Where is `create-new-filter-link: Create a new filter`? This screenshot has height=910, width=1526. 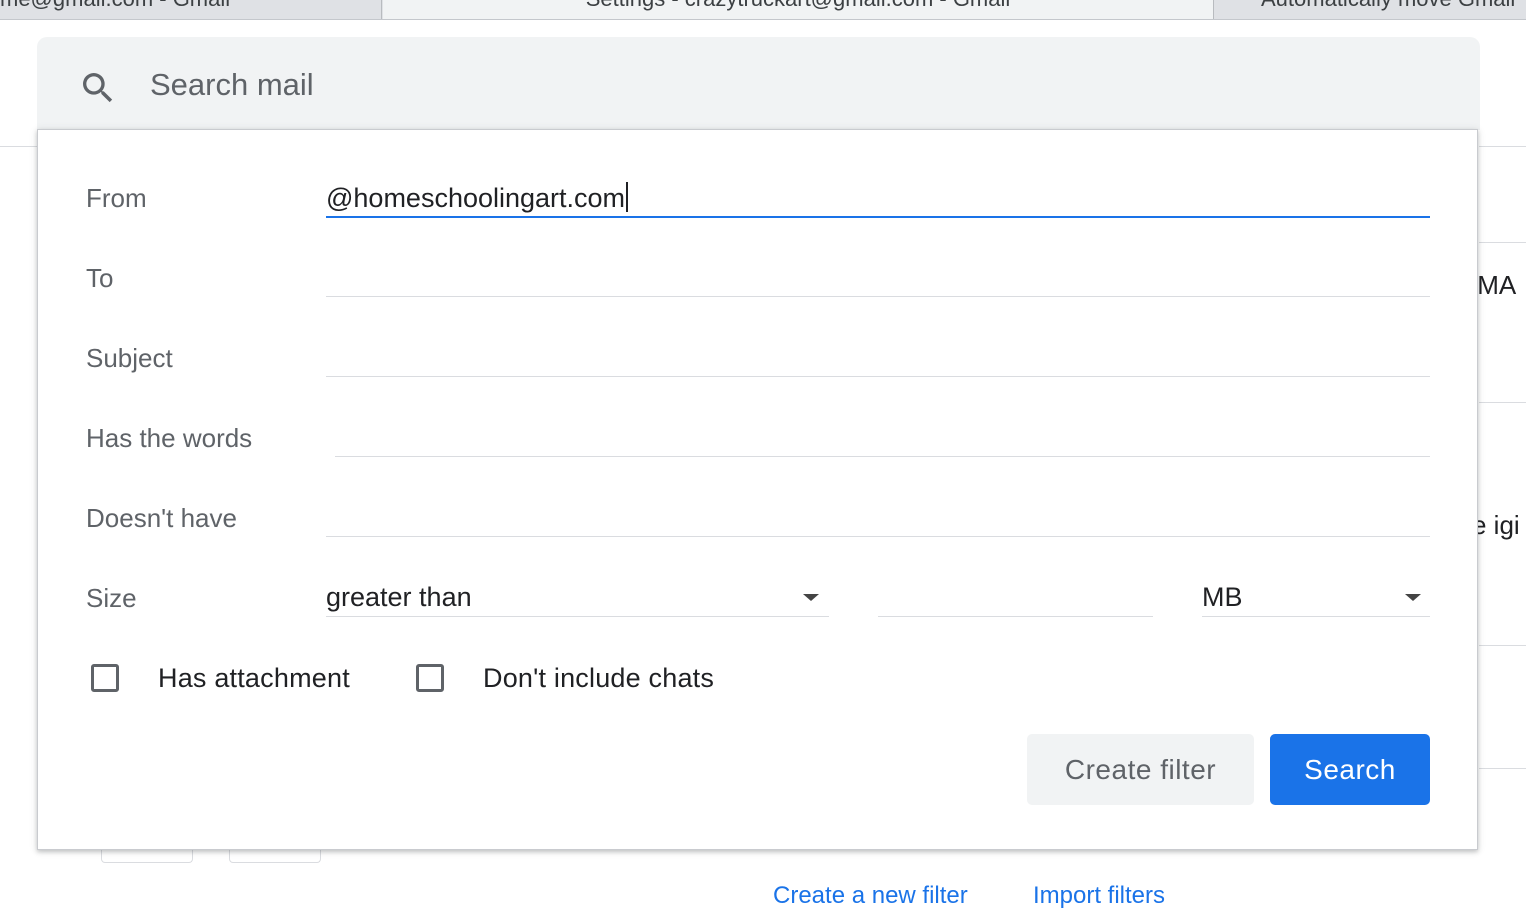 create-new-filter-link: Create a new filter is located at coordinates (870, 896).